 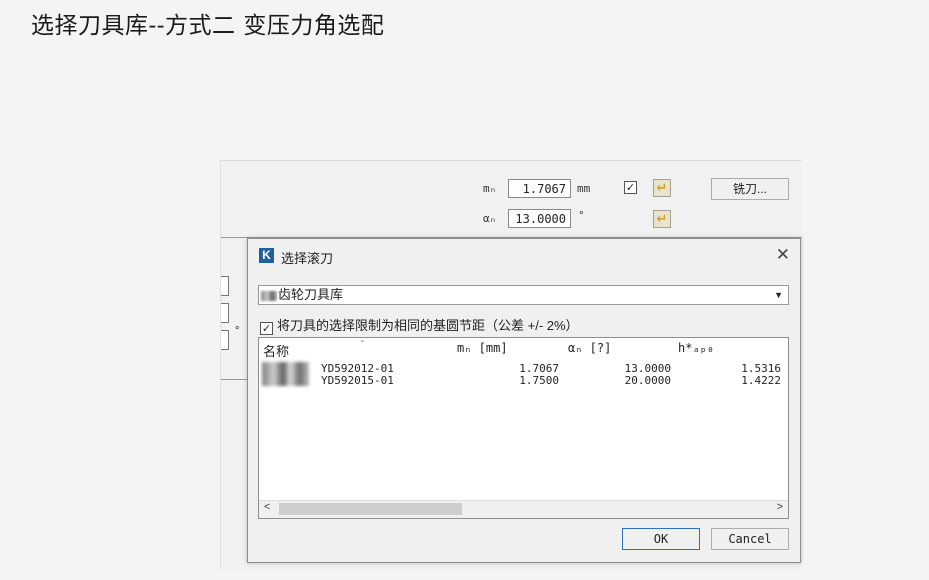 What do you see at coordinates (524, 256) in the screenshot?
I see `dialog-titlebar: K 选择滚刀 ✕` at bounding box center [524, 256].